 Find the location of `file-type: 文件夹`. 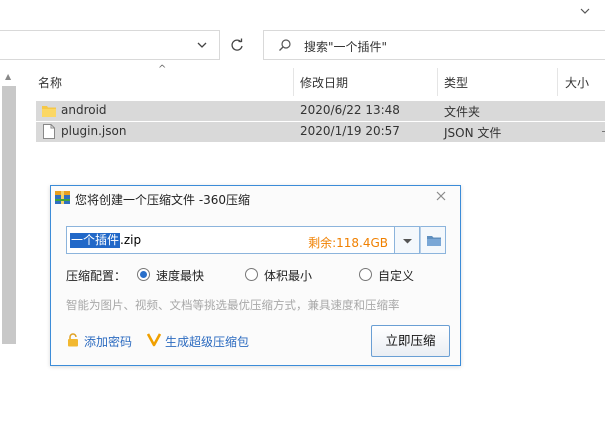

file-type: 文件夹 is located at coordinates (462, 112).